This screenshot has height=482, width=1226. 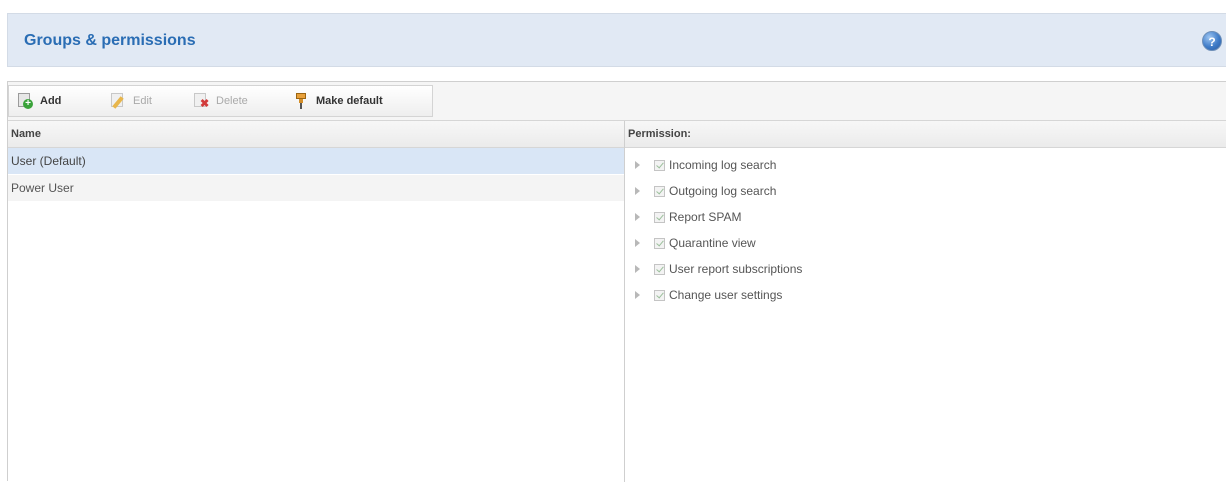 What do you see at coordinates (925, 295) in the screenshot?
I see `permission-item: Change user settings` at bounding box center [925, 295].